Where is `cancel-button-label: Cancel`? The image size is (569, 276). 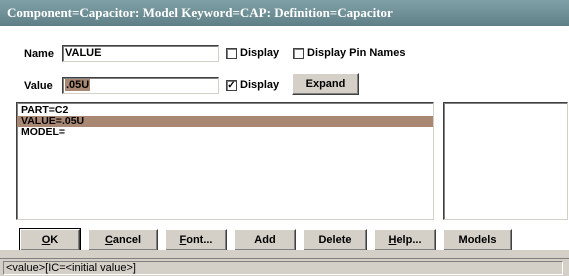
cancel-button-label: Cancel is located at coordinates (123, 240).